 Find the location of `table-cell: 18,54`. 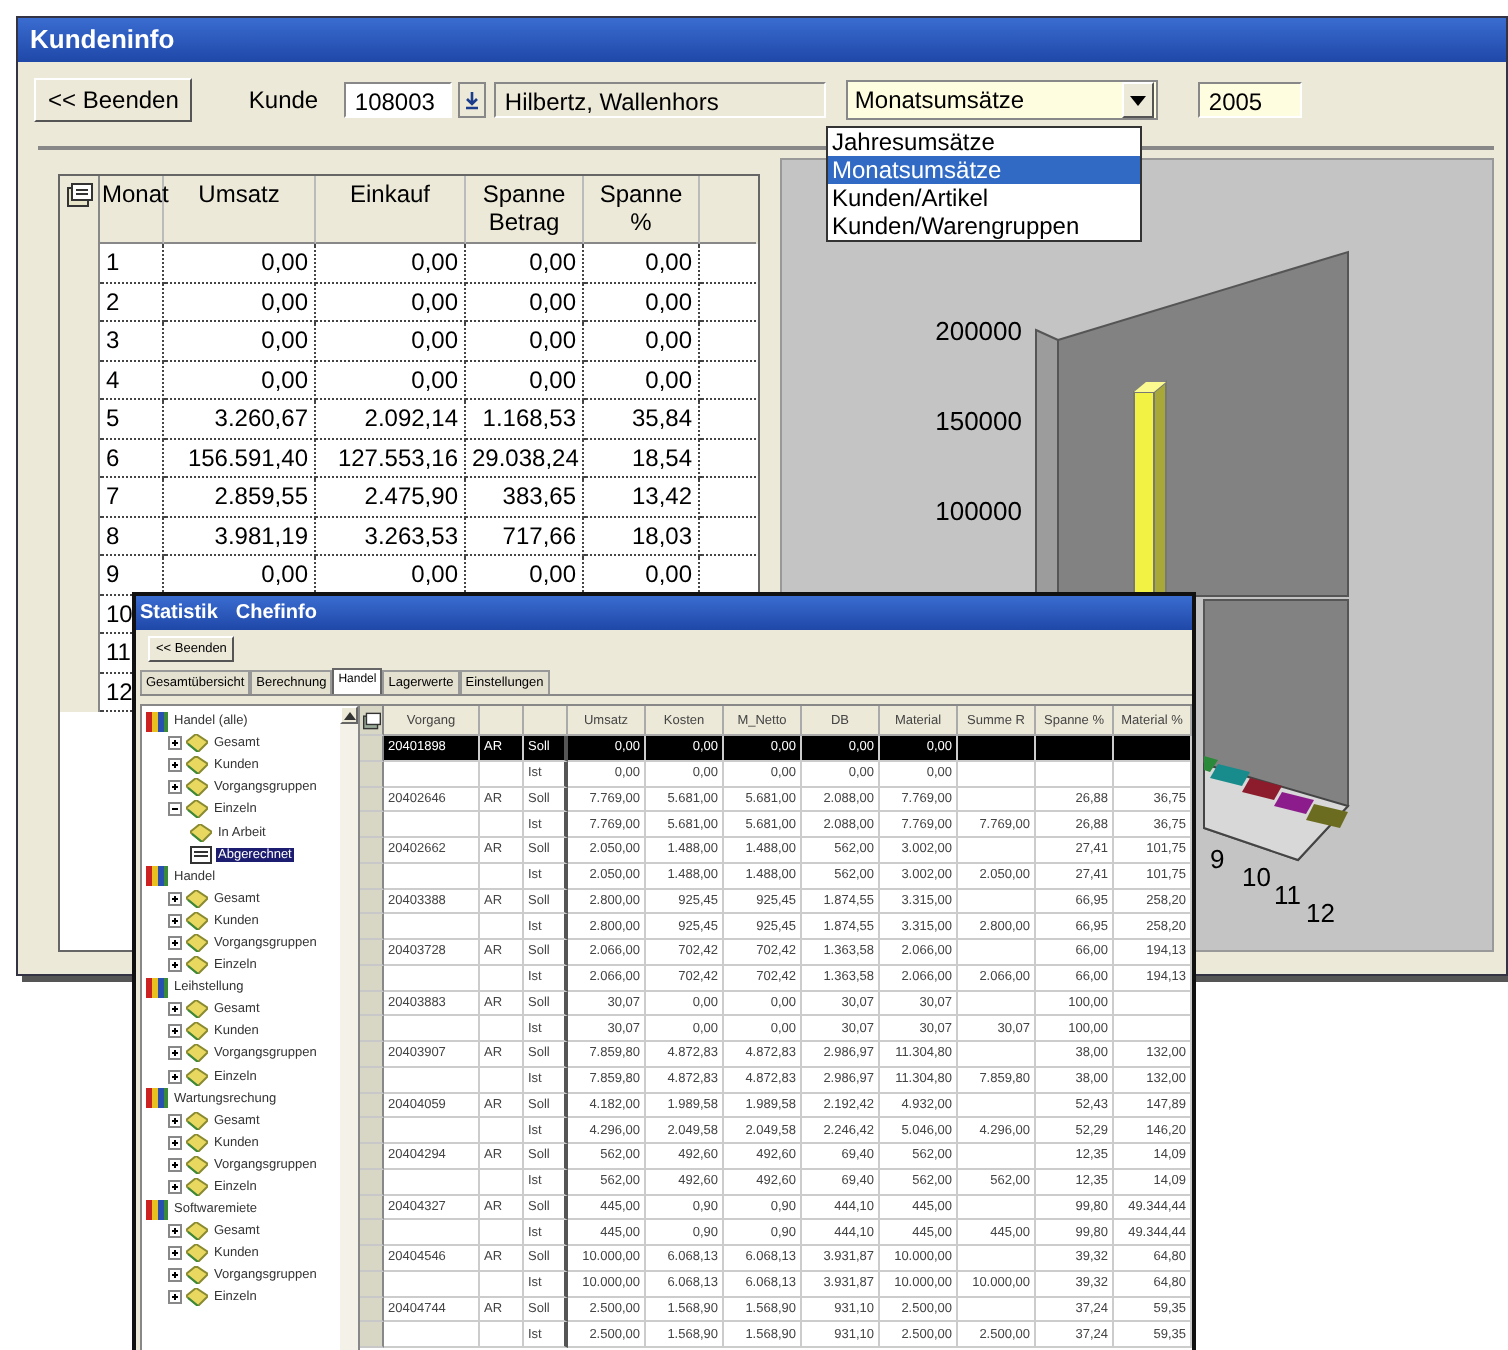

table-cell: 18,54 is located at coordinates (642, 458).